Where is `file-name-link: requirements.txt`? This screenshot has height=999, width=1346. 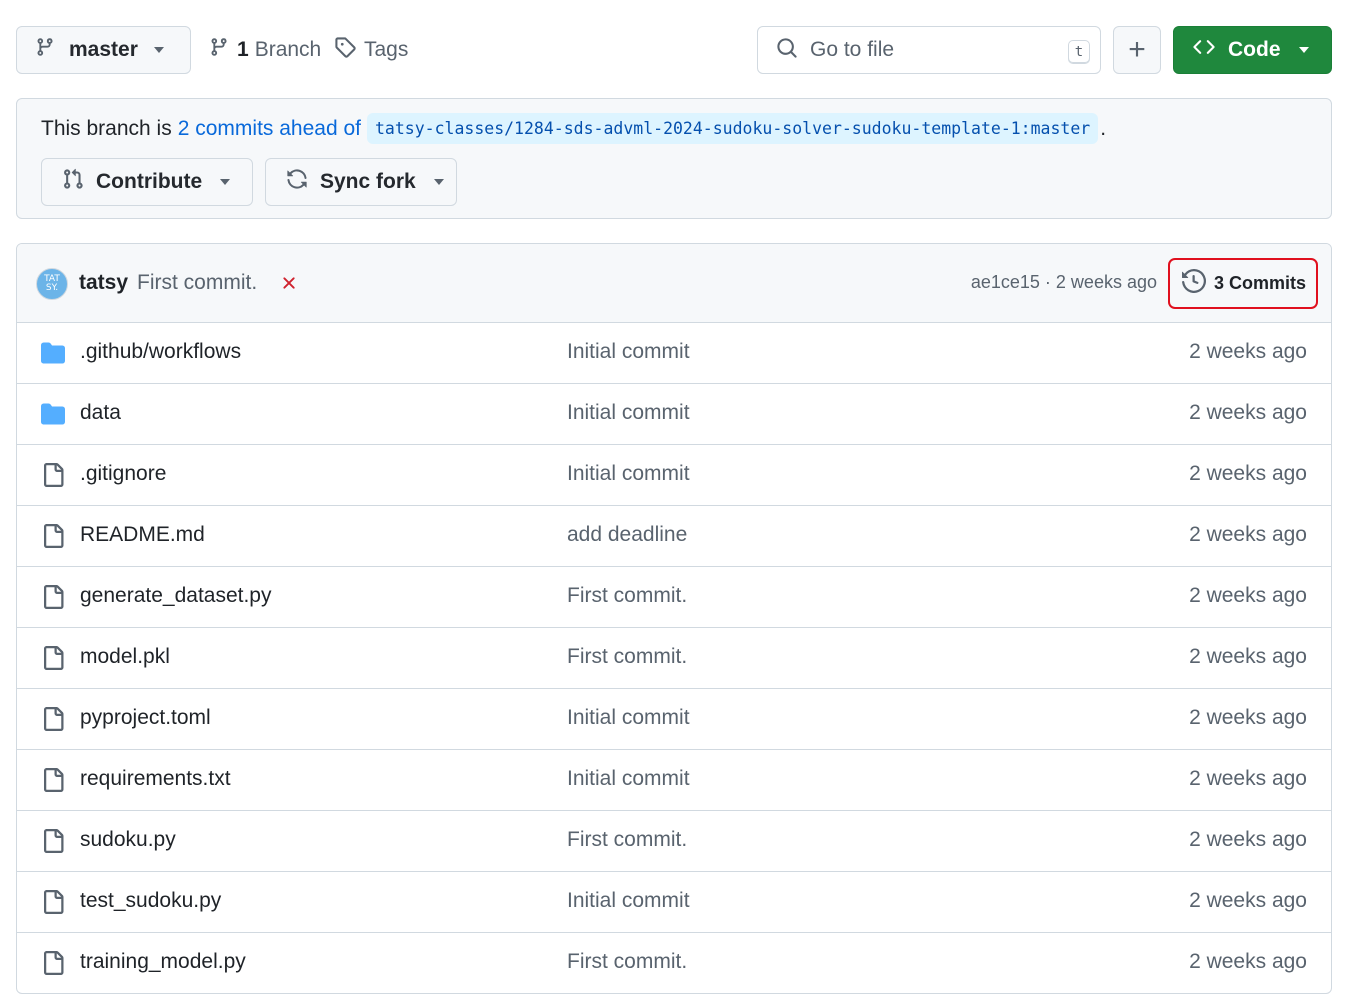
file-name-link: requirements.txt is located at coordinates (155, 779).